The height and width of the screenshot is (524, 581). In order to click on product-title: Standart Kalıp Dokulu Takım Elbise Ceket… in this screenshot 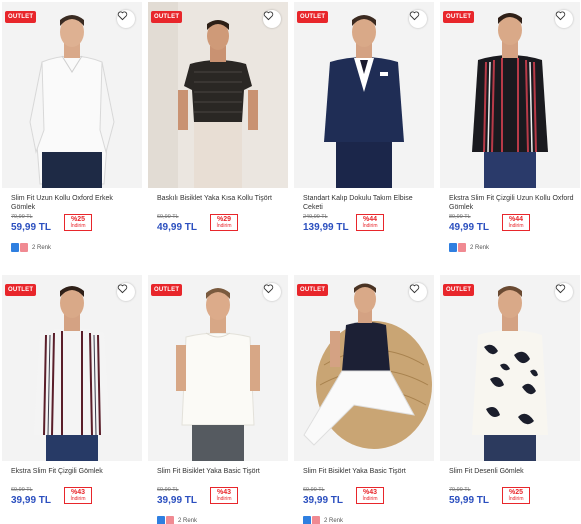, I will do `click(364, 203)`.